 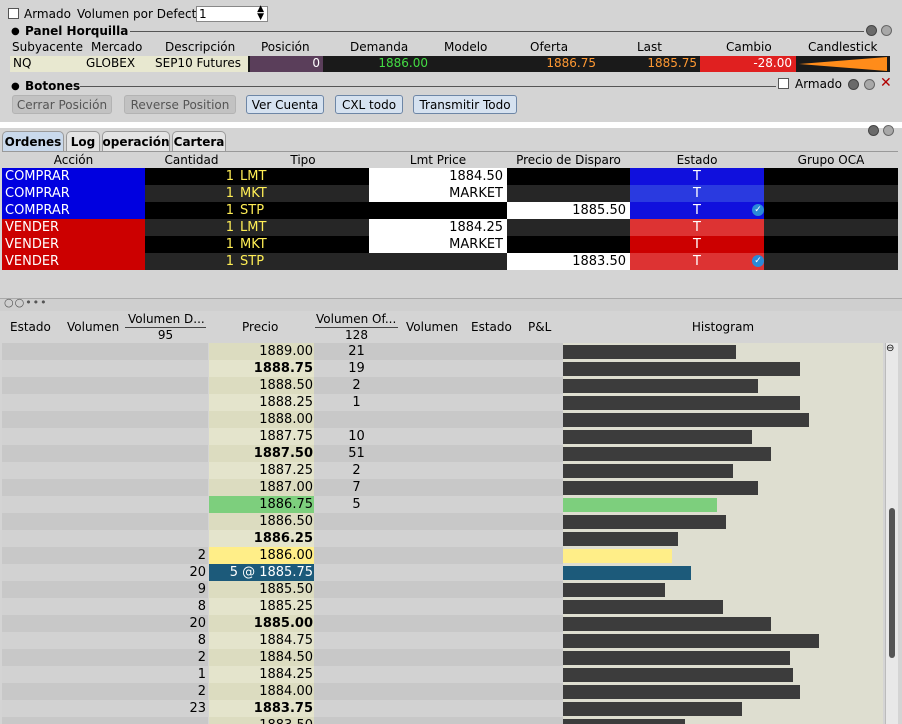 What do you see at coordinates (105, 589) in the screenshot?
I see `bid-volume: 9` at bounding box center [105, 589].